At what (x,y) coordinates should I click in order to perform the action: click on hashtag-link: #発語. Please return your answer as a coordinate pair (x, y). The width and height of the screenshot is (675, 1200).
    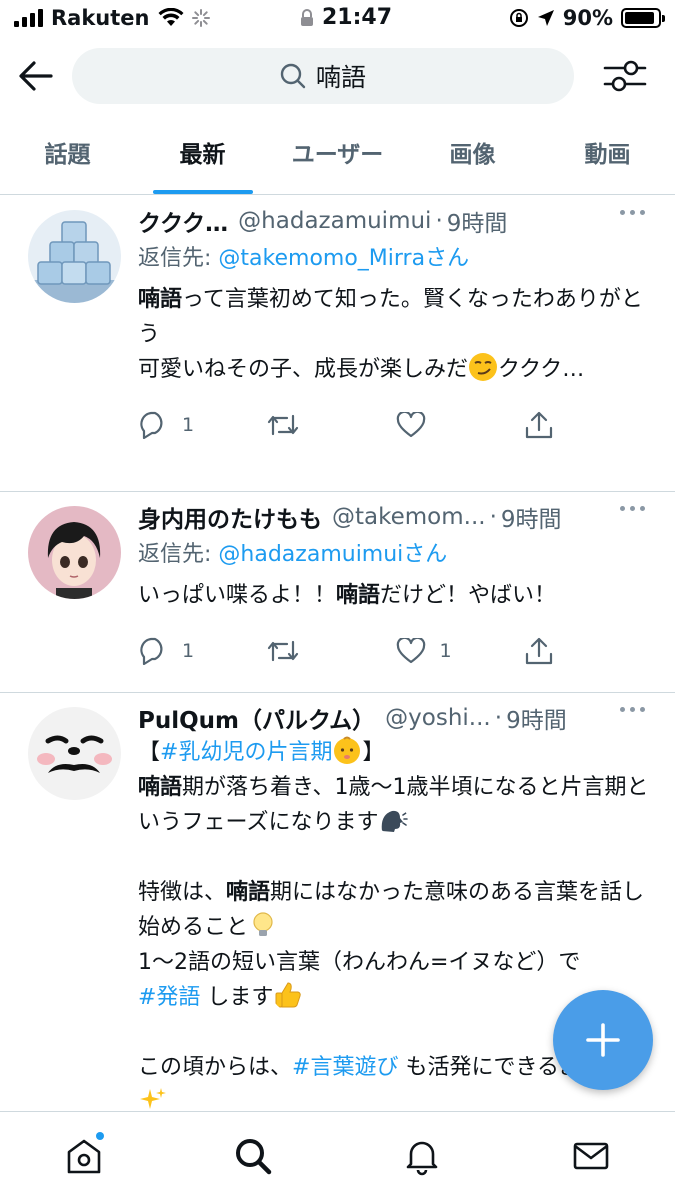
    Looking at the image, I should click on (169, 997).